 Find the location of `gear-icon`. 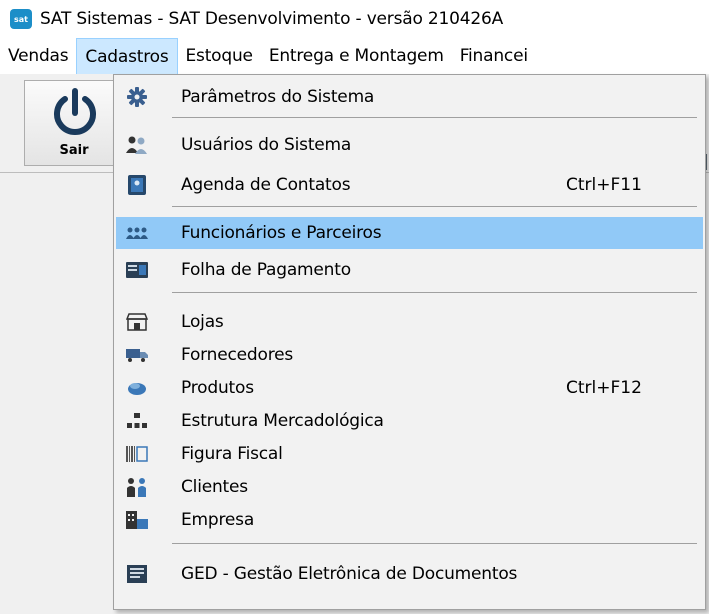

gear-icon is located at coordinates (137, 97).